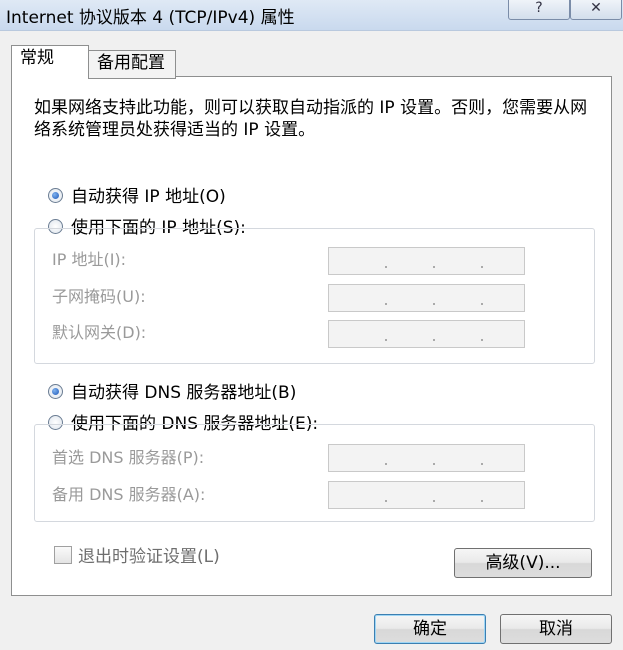 The width and height of the screenshot is (623, 650). Describe the element at coordinates (129, 494) in the screenshot. I see `alternate-dns-label: 备用 DNS 服务器(A):` at that location.